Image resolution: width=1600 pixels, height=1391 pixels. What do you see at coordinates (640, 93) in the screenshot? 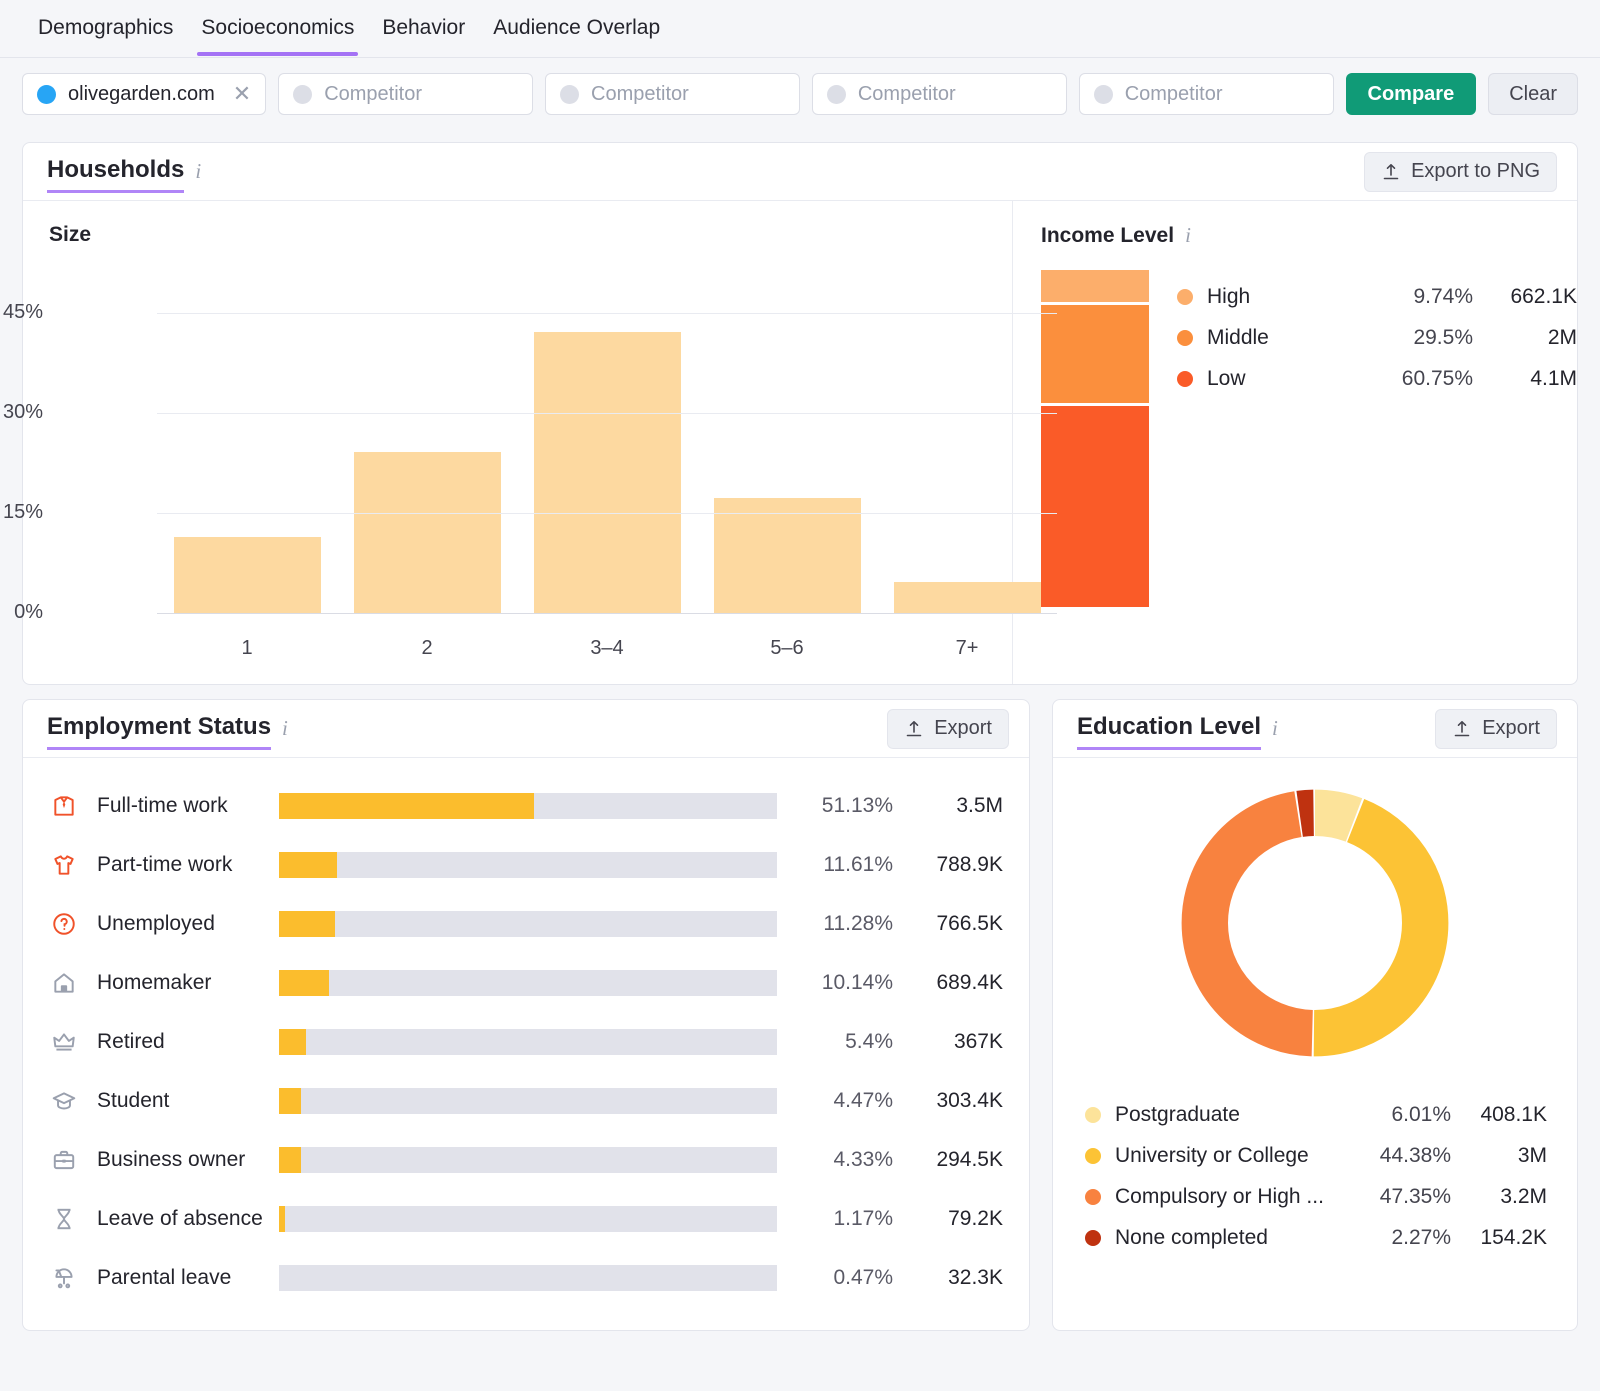
I see `competitor-placeholder: Competitor` at bounding box center [640, 93].